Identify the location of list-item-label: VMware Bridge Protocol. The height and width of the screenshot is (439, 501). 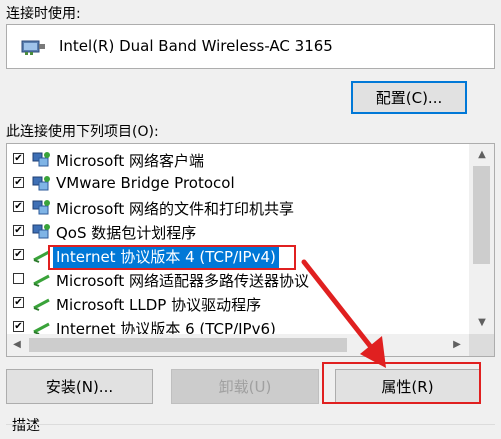
(145, 183).